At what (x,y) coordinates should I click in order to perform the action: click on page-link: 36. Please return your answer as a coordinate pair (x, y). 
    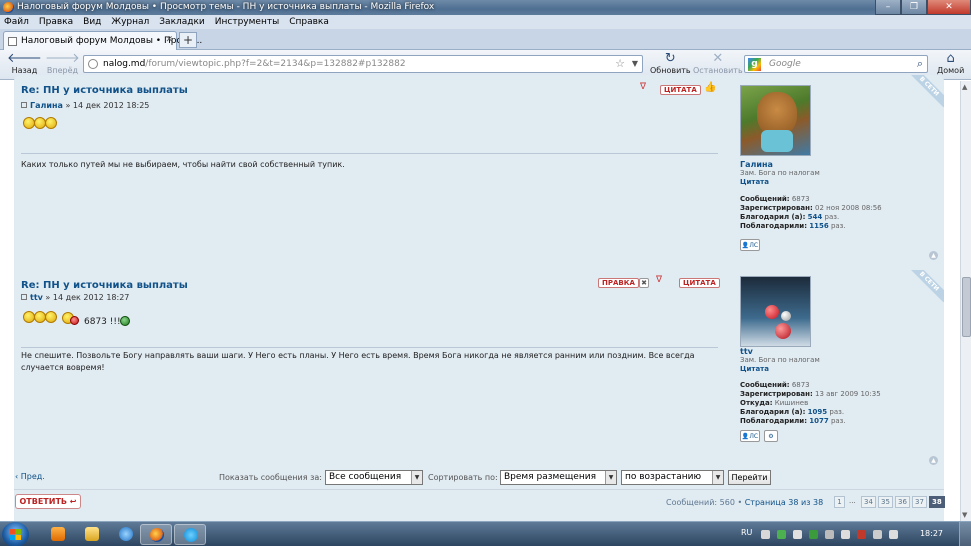
    Looking at the image, I should click on (902, 502).